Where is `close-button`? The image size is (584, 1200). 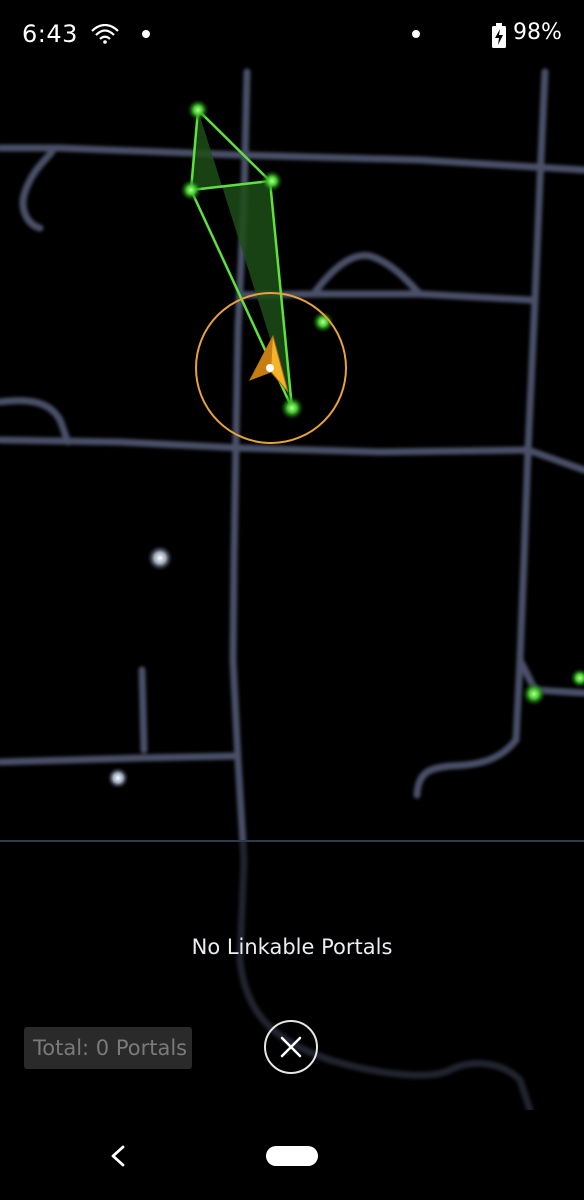 close-button is located at coordinates (291, 1047).